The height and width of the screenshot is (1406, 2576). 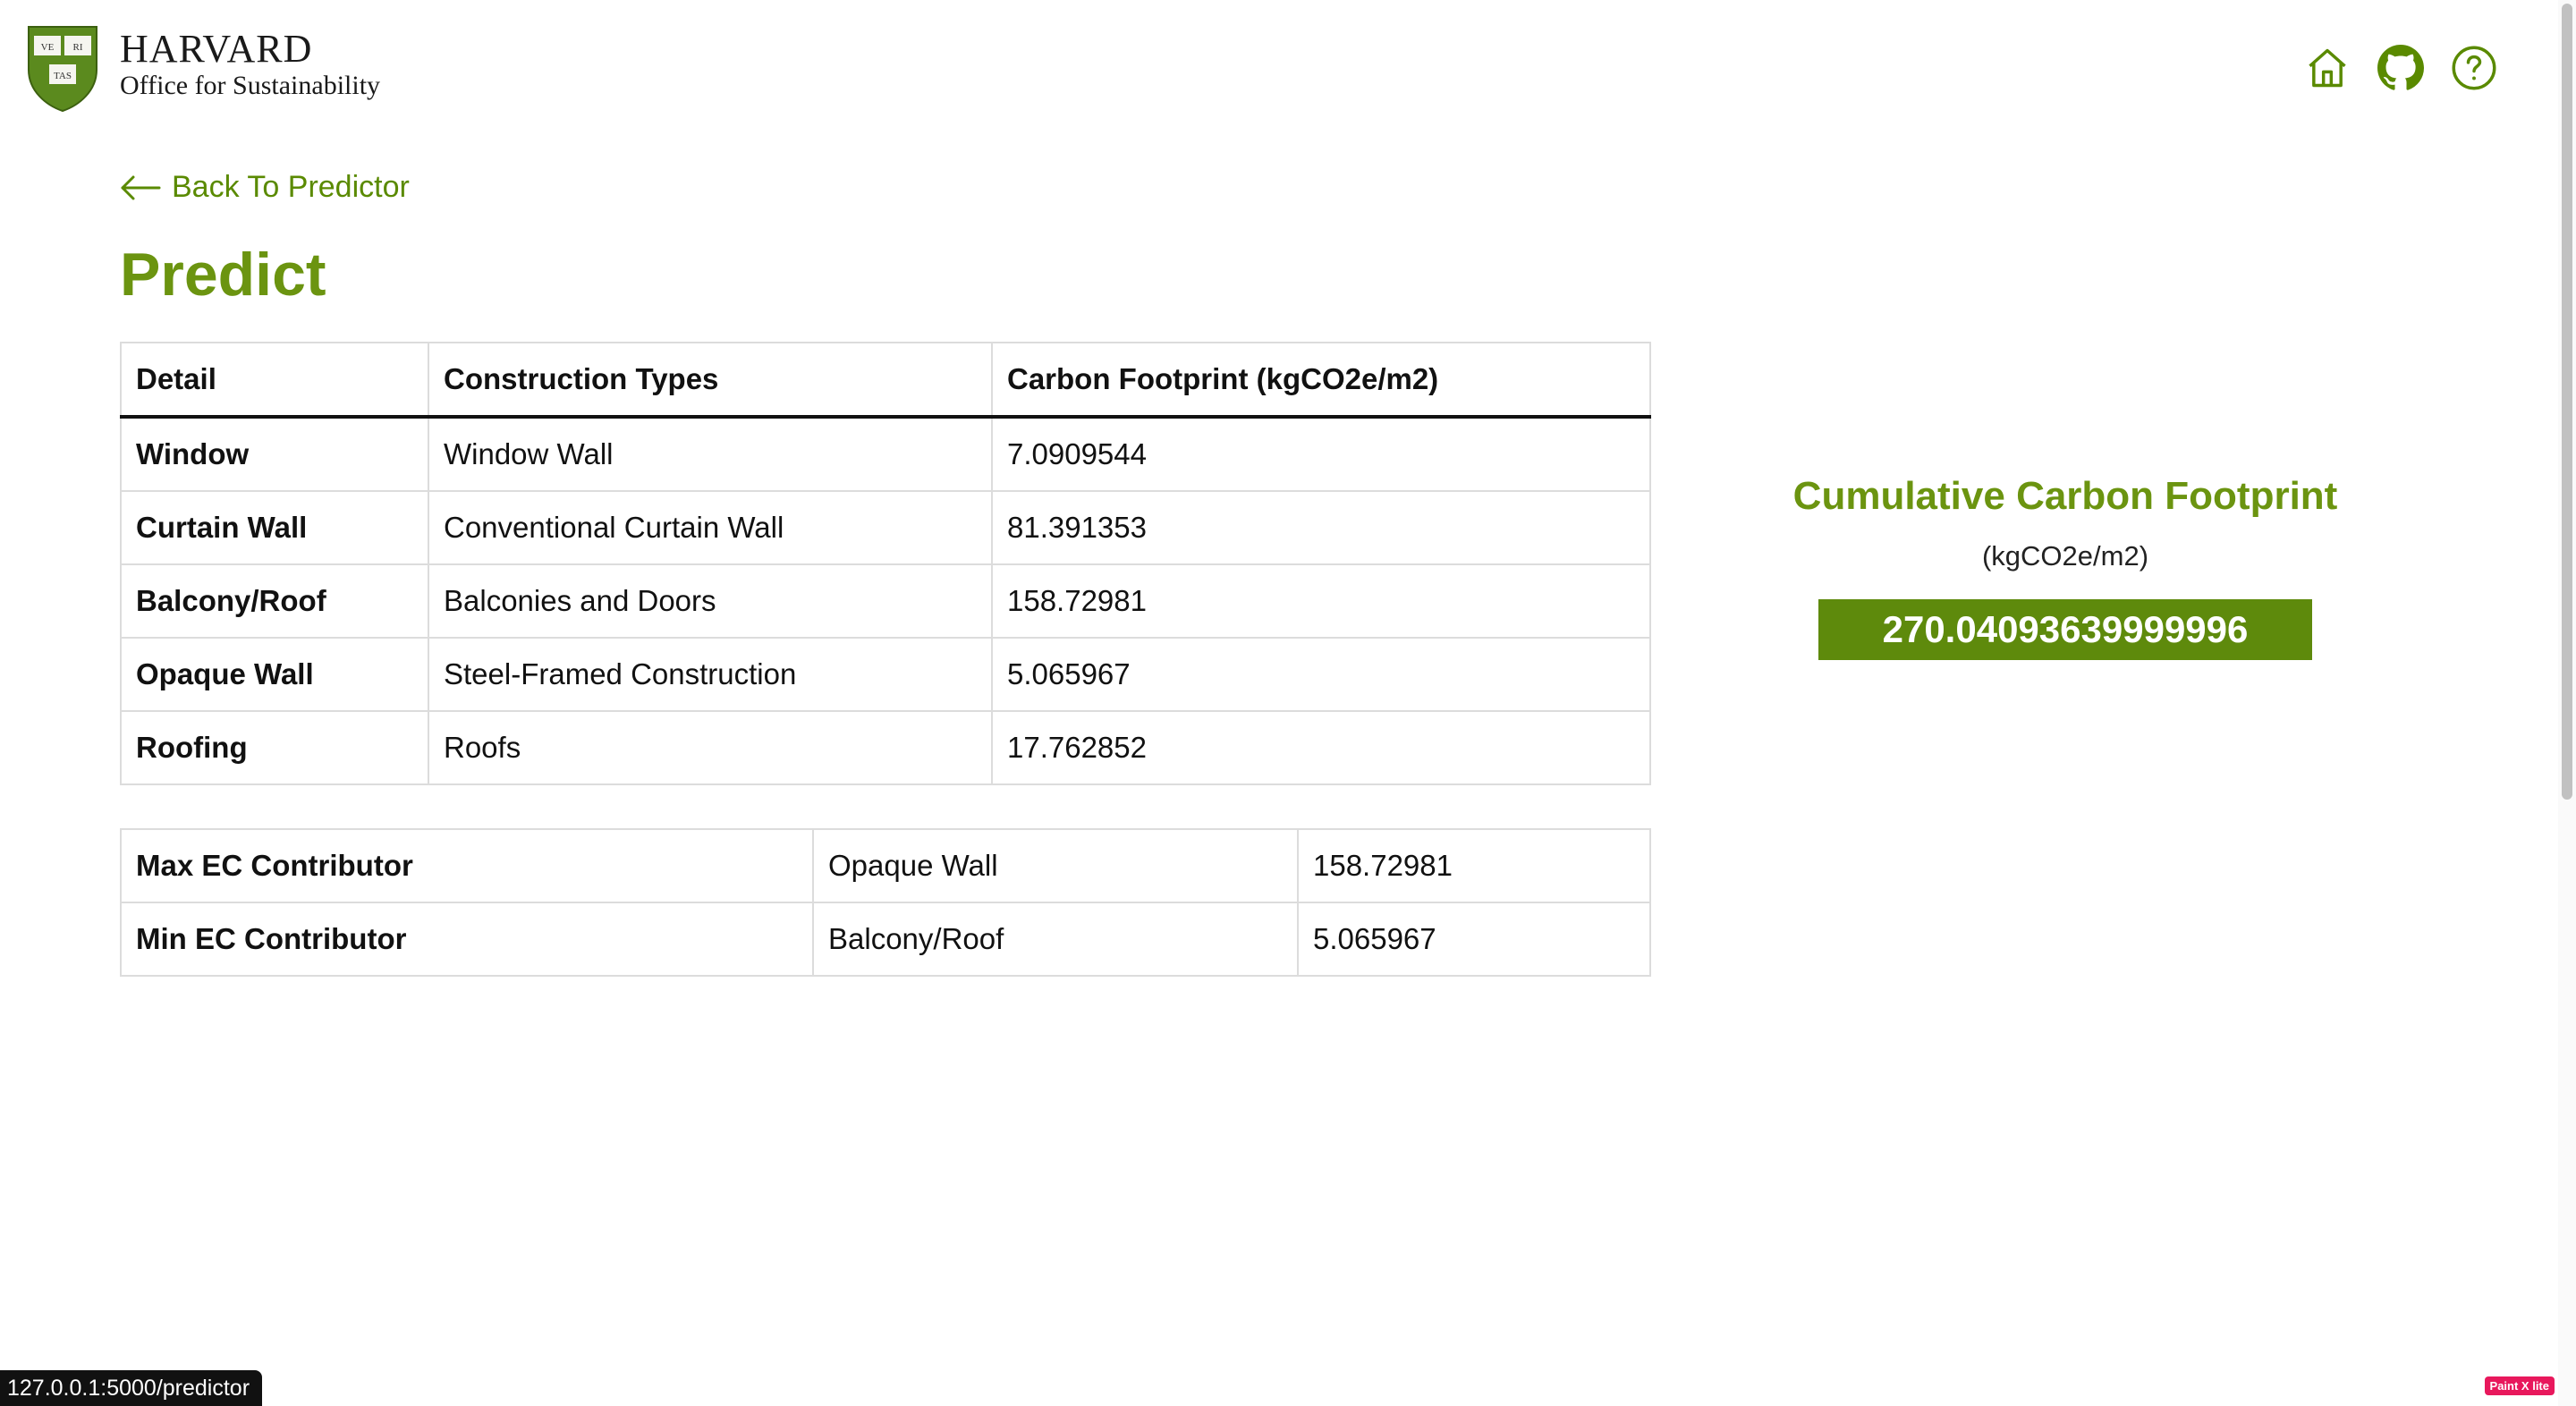 I want to click on brand-text: HARVARD Office for Sustainability, so click(x=250, y=65).